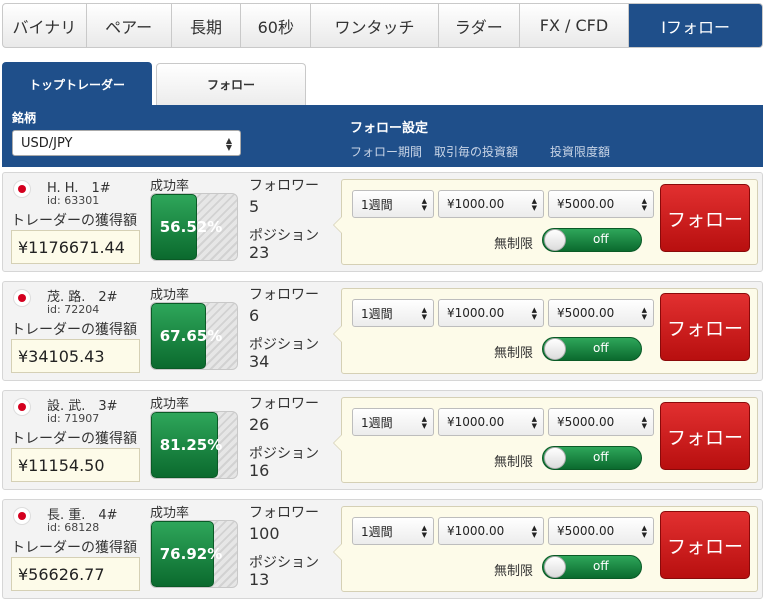 The height and width of the screenshot is (603, 765). I want to click on tab-i-follow: Iフォロー, so click(695, 25).